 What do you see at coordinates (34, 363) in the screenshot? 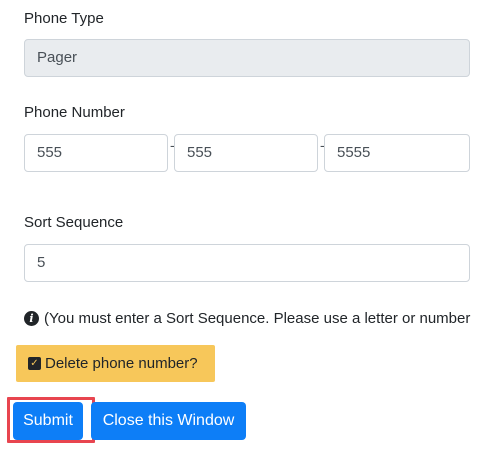
I see `delete-phone-checkbox: ✓` at bounding box center [34, 363].